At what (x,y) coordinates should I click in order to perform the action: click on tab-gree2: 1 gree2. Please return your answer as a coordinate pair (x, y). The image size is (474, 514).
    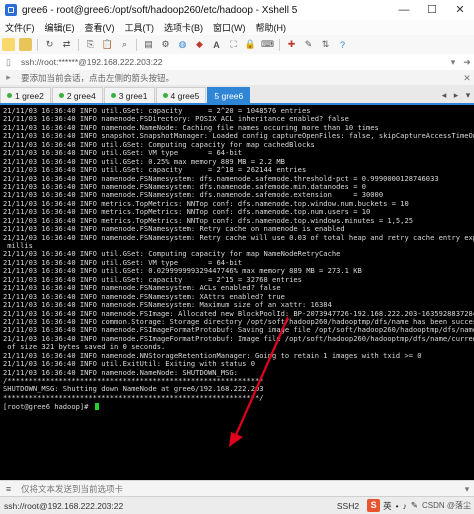
    Looking at the image, I should click on (25, 95).